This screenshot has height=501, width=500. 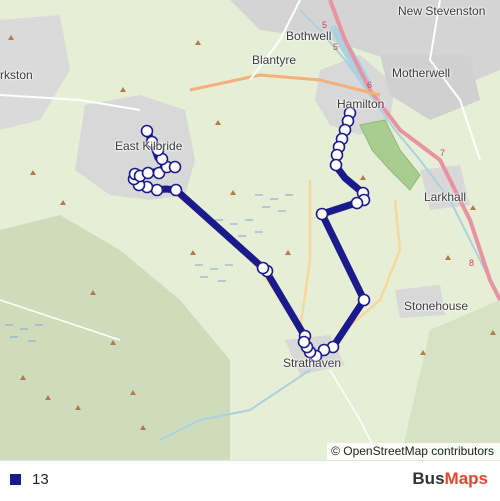 I want to click on place-label-strathaven: Strathaven, so click(x=312, y=363).